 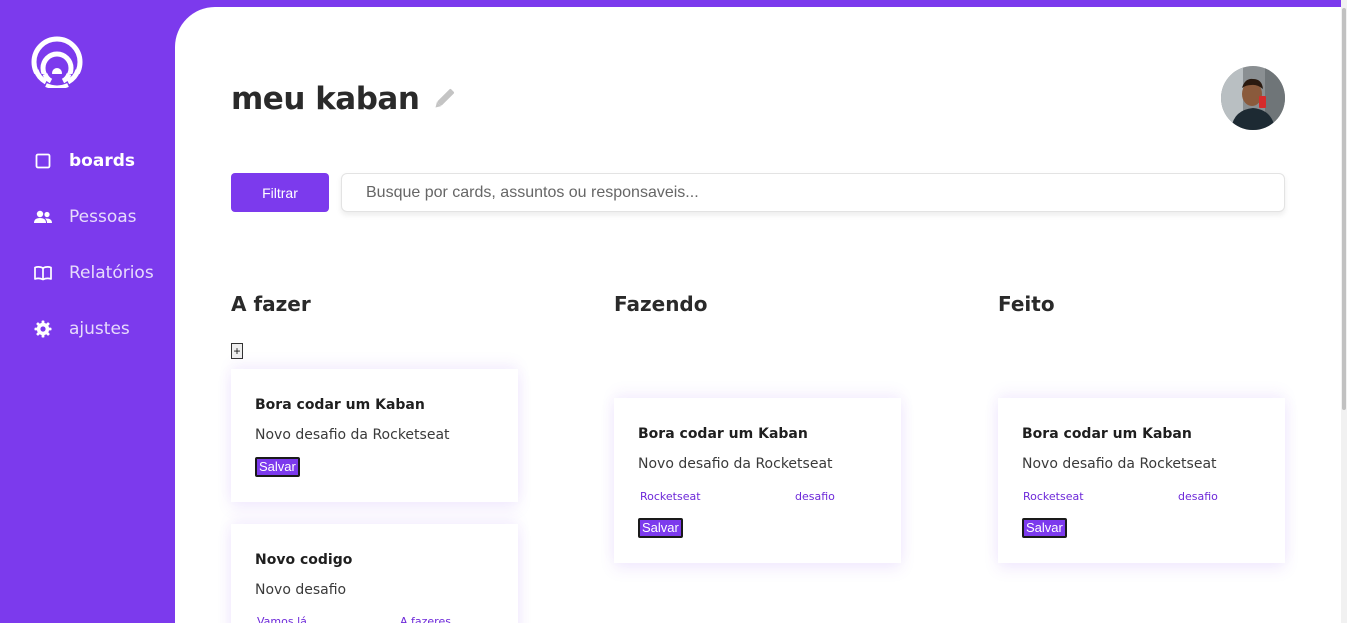 What do you see at coordinates (1026, 304) in the screenshot?
I see `column-title-feito: Feito` at bounding box center [1026, 304].